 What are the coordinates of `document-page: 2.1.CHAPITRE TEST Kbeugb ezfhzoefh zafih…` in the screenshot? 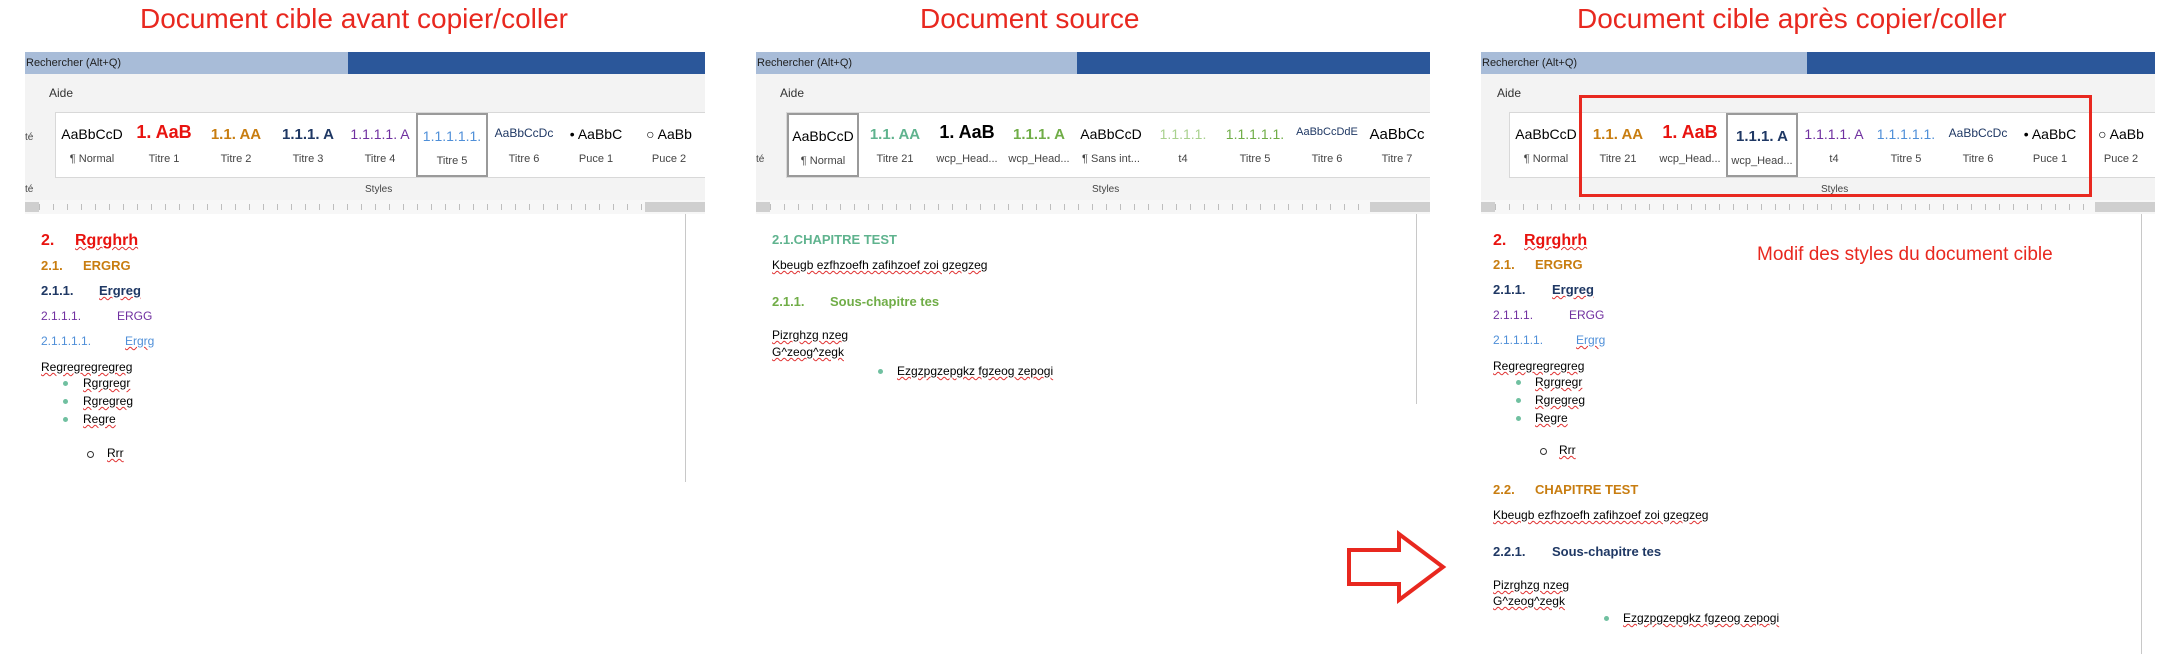 It's located at (1093, 309).